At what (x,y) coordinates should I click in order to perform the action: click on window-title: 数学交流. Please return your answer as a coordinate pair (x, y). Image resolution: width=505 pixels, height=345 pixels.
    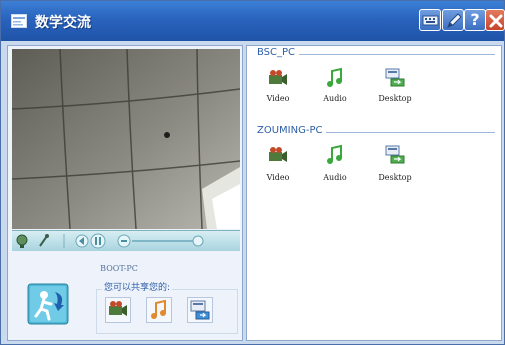
    Looking at the image, I should click on (63, 23).